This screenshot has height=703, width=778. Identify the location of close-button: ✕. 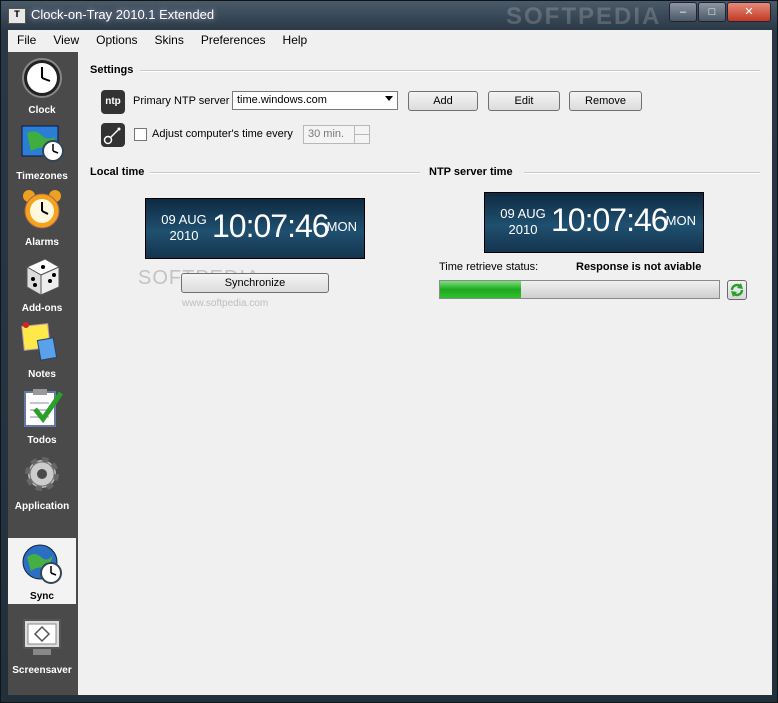
(749, 12).